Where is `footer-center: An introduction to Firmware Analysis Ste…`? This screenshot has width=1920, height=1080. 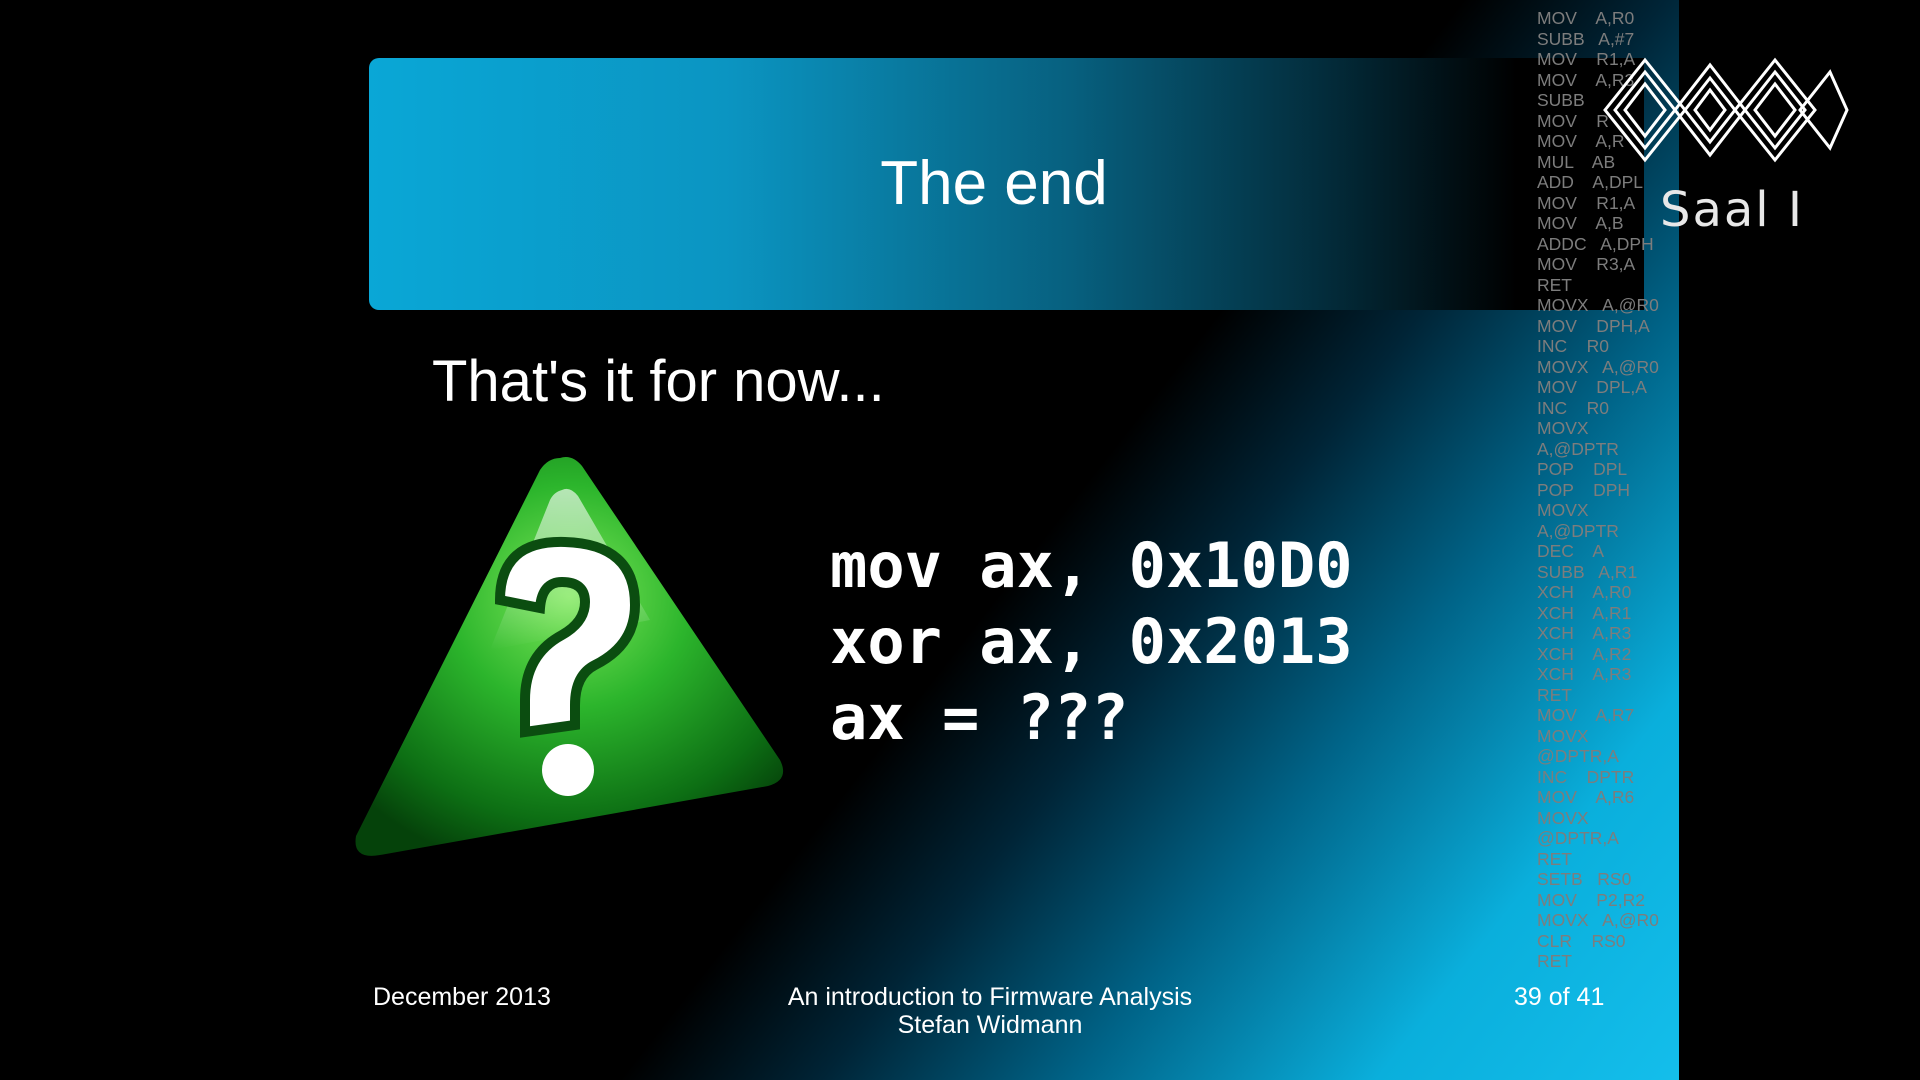 footer-center: An introduction to Firmware Analysis Ste… is located at coordinates (990, 1011).